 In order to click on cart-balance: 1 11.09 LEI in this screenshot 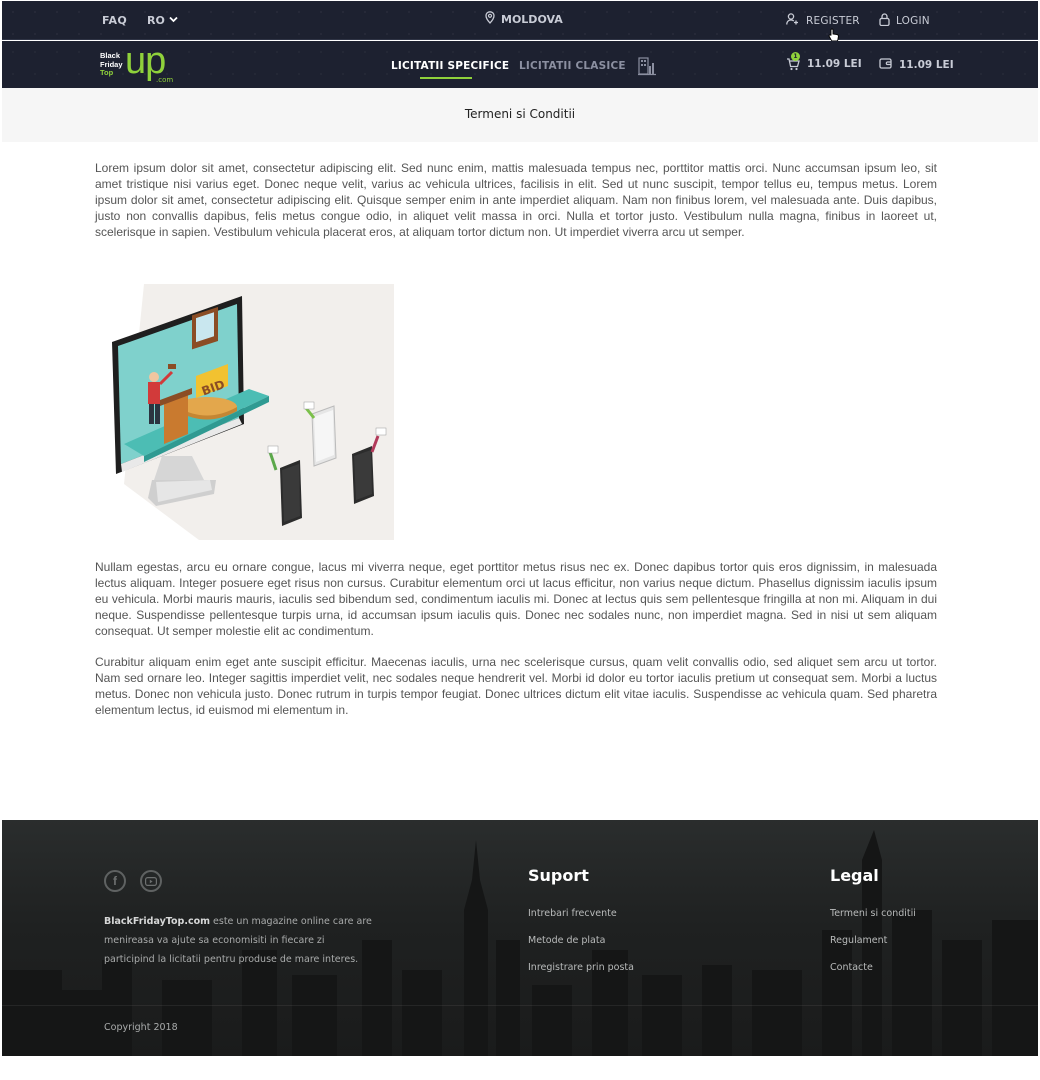, I will do `click(824, 61)`.